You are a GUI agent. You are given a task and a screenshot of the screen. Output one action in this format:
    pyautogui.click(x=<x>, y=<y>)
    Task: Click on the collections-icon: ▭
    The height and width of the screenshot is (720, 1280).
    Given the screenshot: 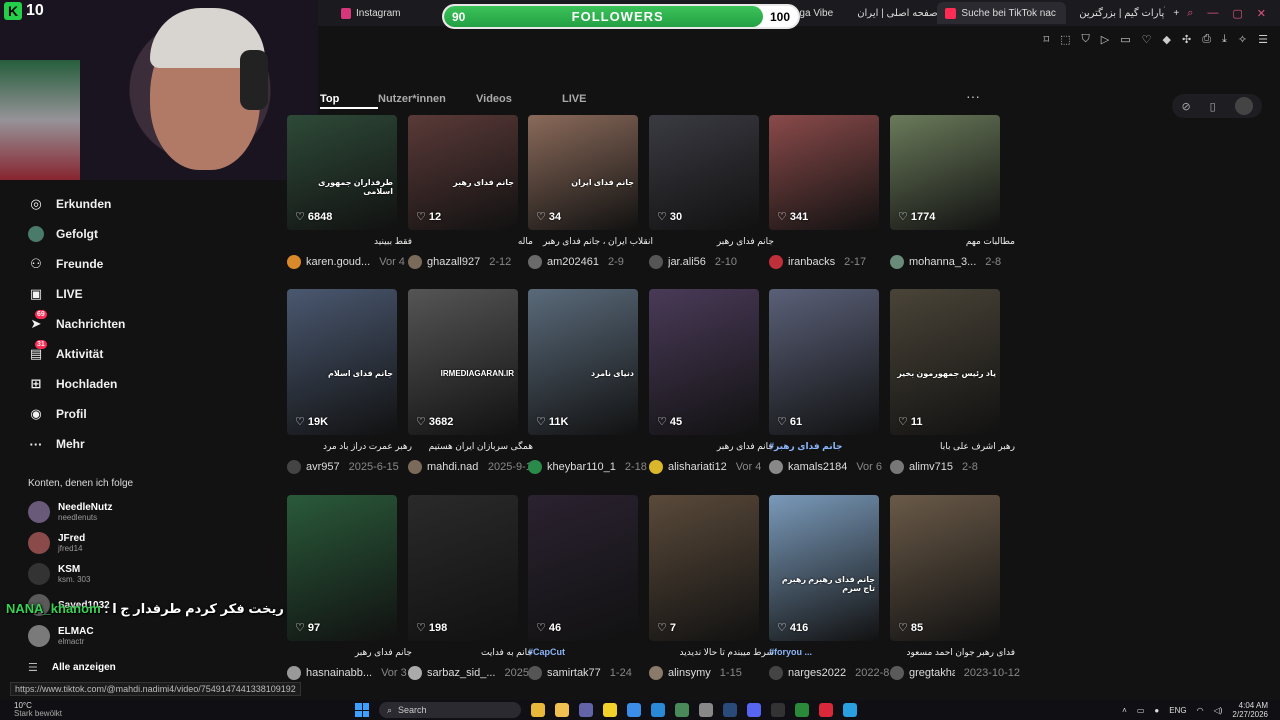 What is the action you would take?
    pyautogui.click(x=1125, y=39)
    